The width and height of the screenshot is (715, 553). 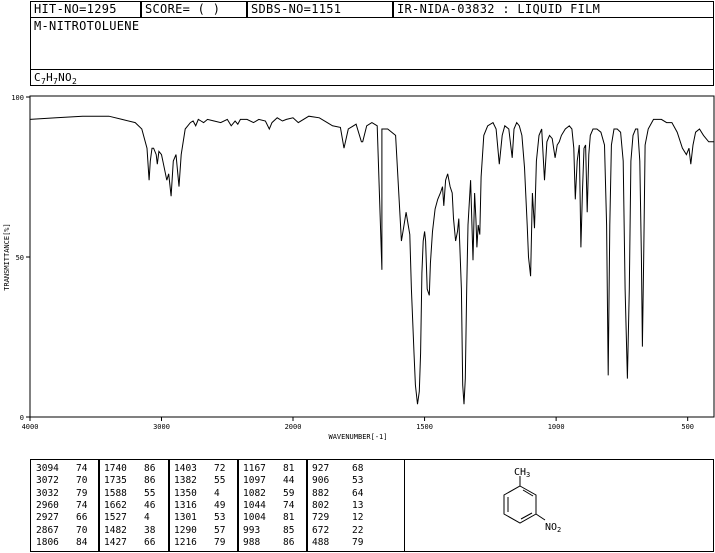 What do you see at coordinates (185, 505) in the screenshot?
I see `peak-wavenumber: 1316` at bounding box center [185, 505].